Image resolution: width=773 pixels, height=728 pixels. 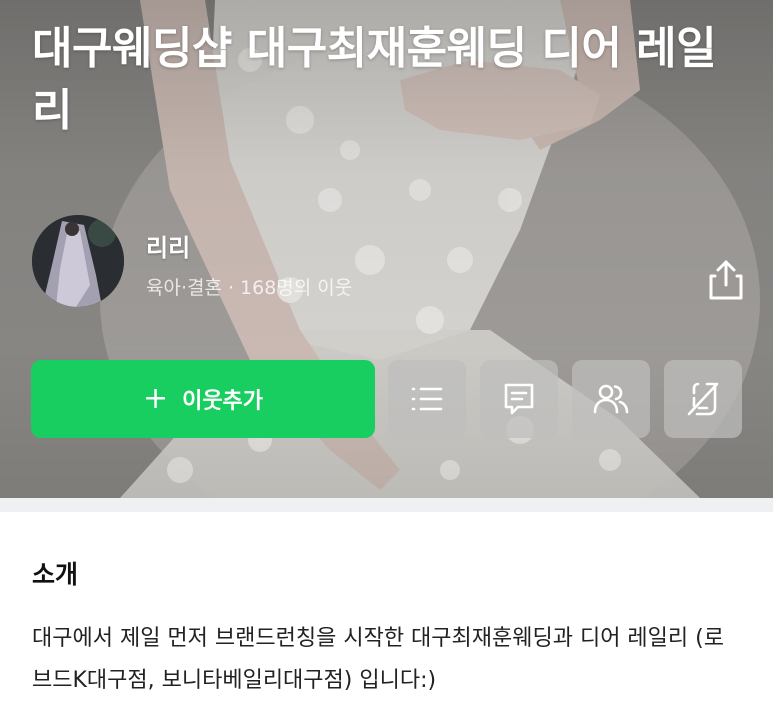 I want to click on intro-heading: 소개, so click(x=55, y=574).